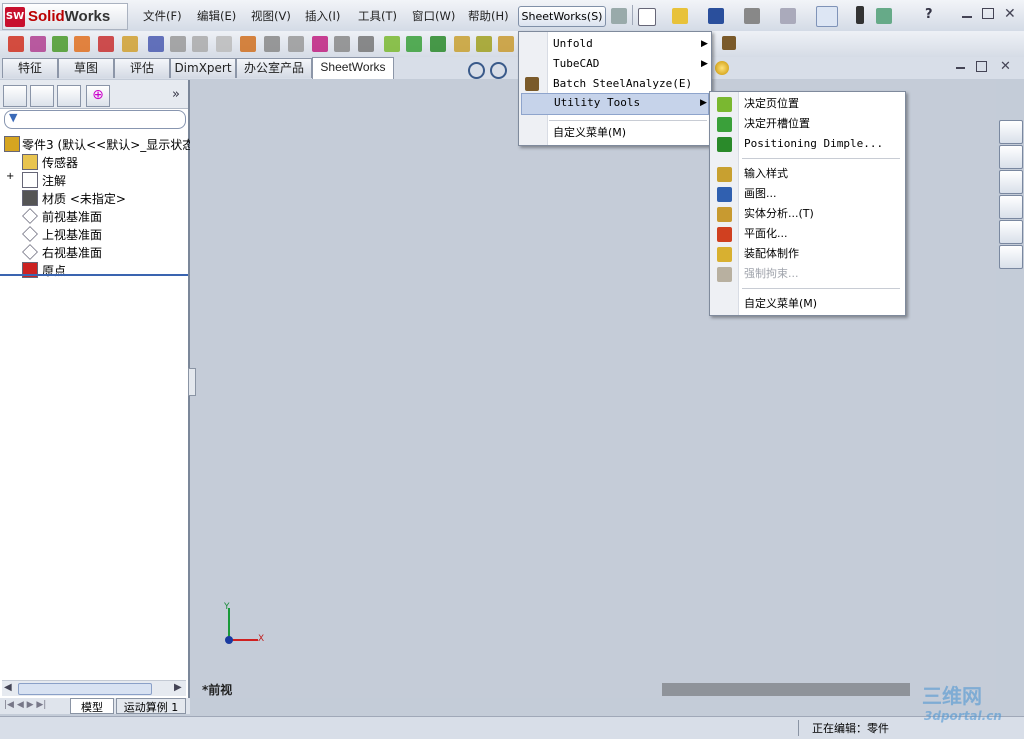  What do you see at coordinates (716, 16) in the screenshot?
I see `save-icon` at bounding box center [716, 16].